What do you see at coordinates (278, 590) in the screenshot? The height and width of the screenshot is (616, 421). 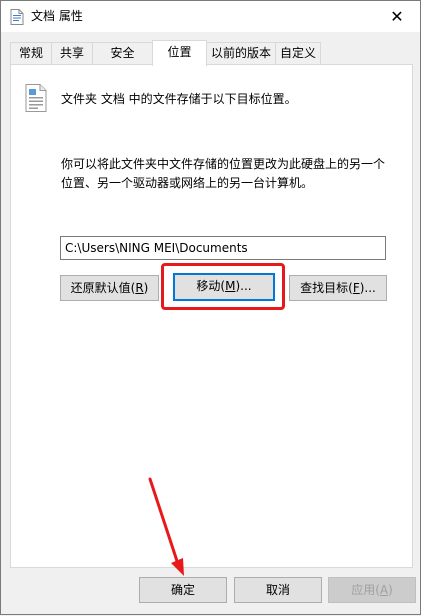 I see `cancel-button: 取消` at bounding box center [278, 590].